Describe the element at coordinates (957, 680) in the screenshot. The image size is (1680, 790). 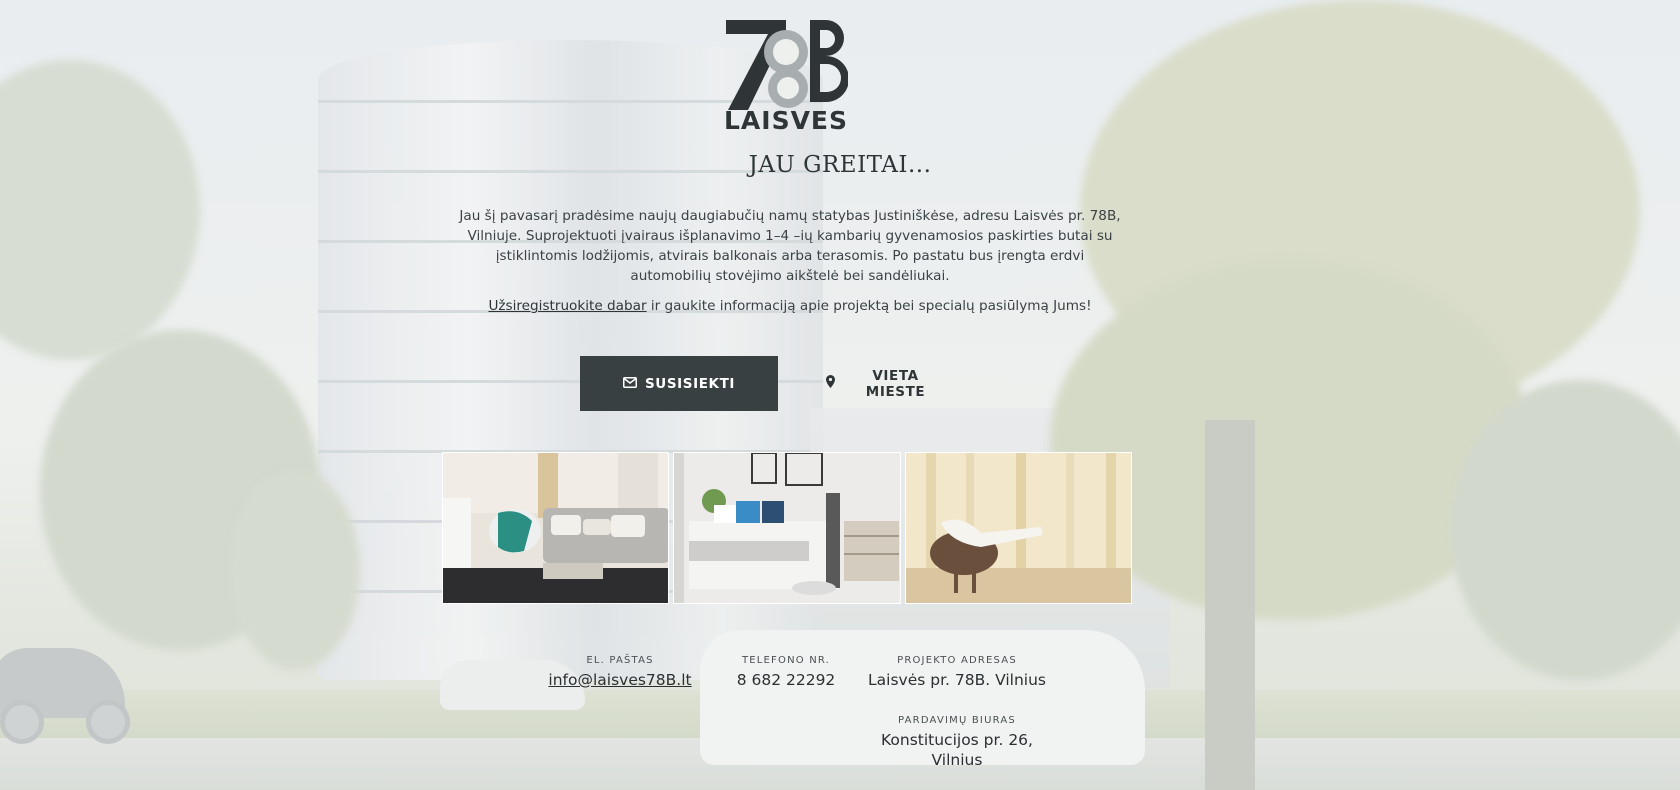
I see `project-address-value: Laisvės pr. 78B. Vilnius` at that location.